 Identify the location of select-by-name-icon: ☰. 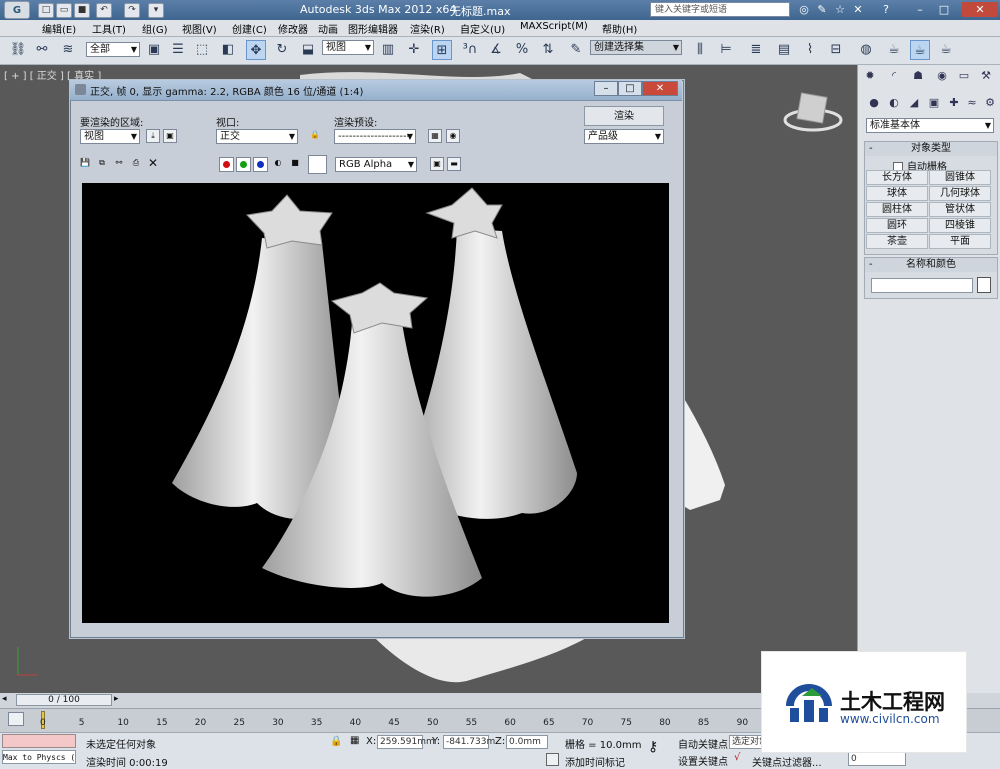
(178, 50).